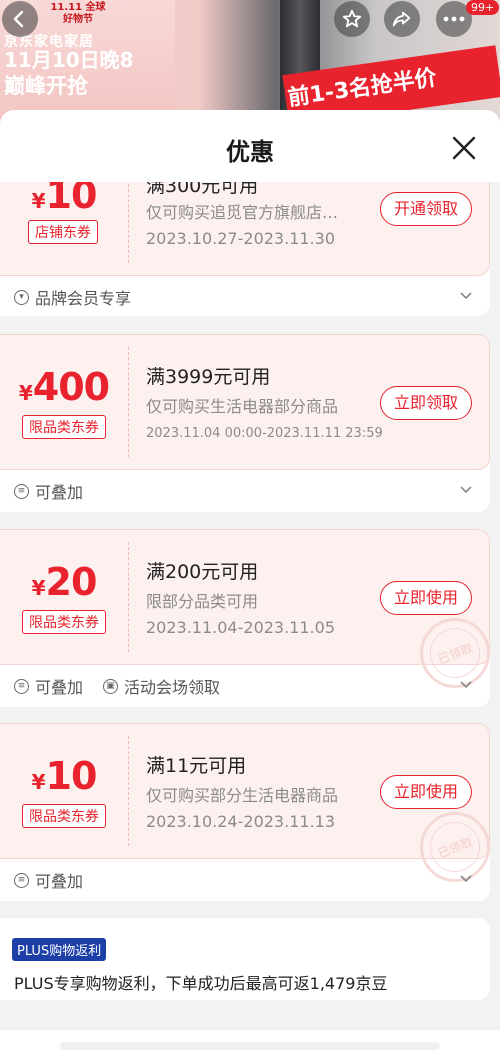 The width and height of the screenshot is (500, 1053). What do you see at coordinates (161, 686) in the screenshot?
I see `venue-claim-label: ▣ 活动会场领取` at bounding box center [161, 686].